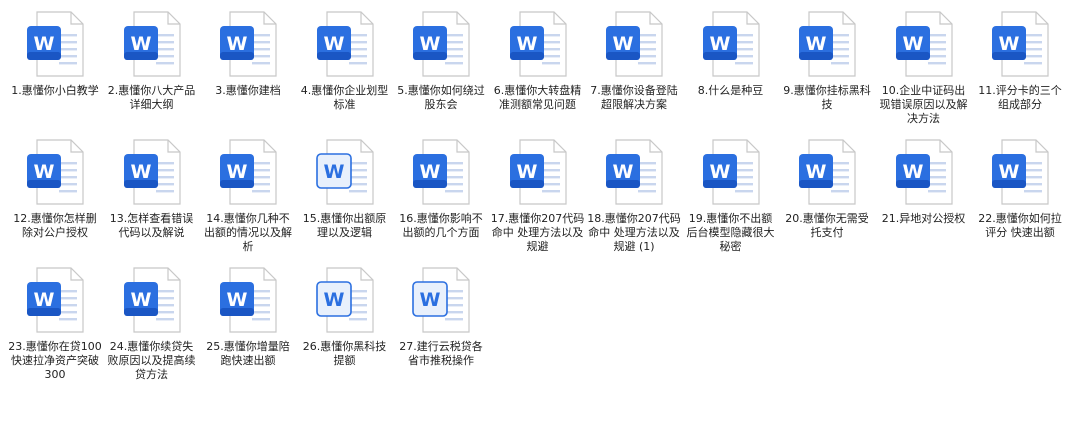  I want to click on file-item: W 17.惠懂你207代码命中 处理方法以及规避, so click(538, 195).